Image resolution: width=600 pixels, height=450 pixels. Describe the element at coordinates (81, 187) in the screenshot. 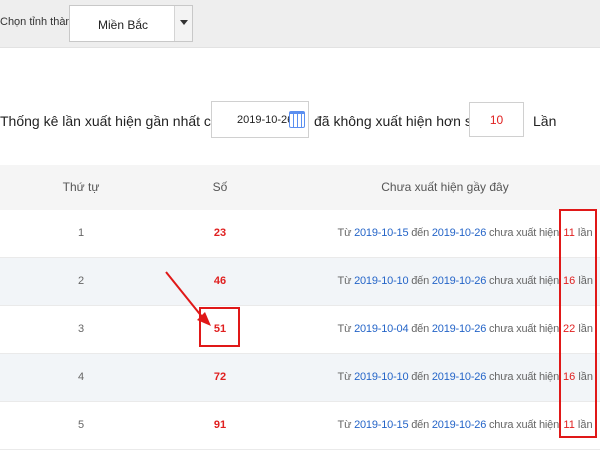

I see `header-rank: Thứ tự` at that location.